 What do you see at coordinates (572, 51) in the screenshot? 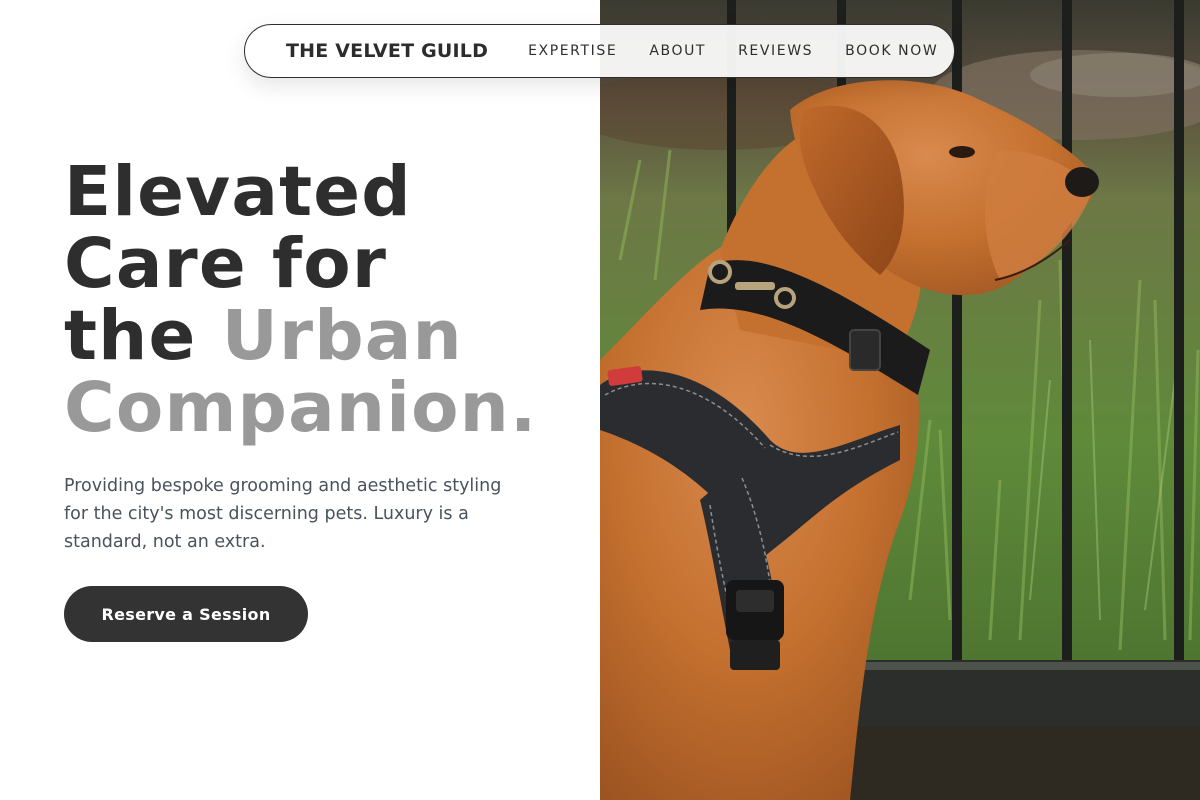
I see `nav-link-expertise: EXPERTISE` at bounding box center [572, 51].